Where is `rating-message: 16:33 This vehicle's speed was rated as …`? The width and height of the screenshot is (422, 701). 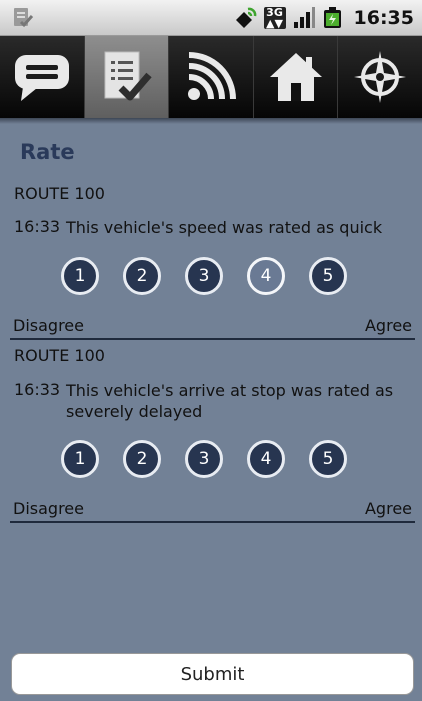 rating-message: 16:33 This vehicle's speed was rated as … is located at coordinates (210, 227).